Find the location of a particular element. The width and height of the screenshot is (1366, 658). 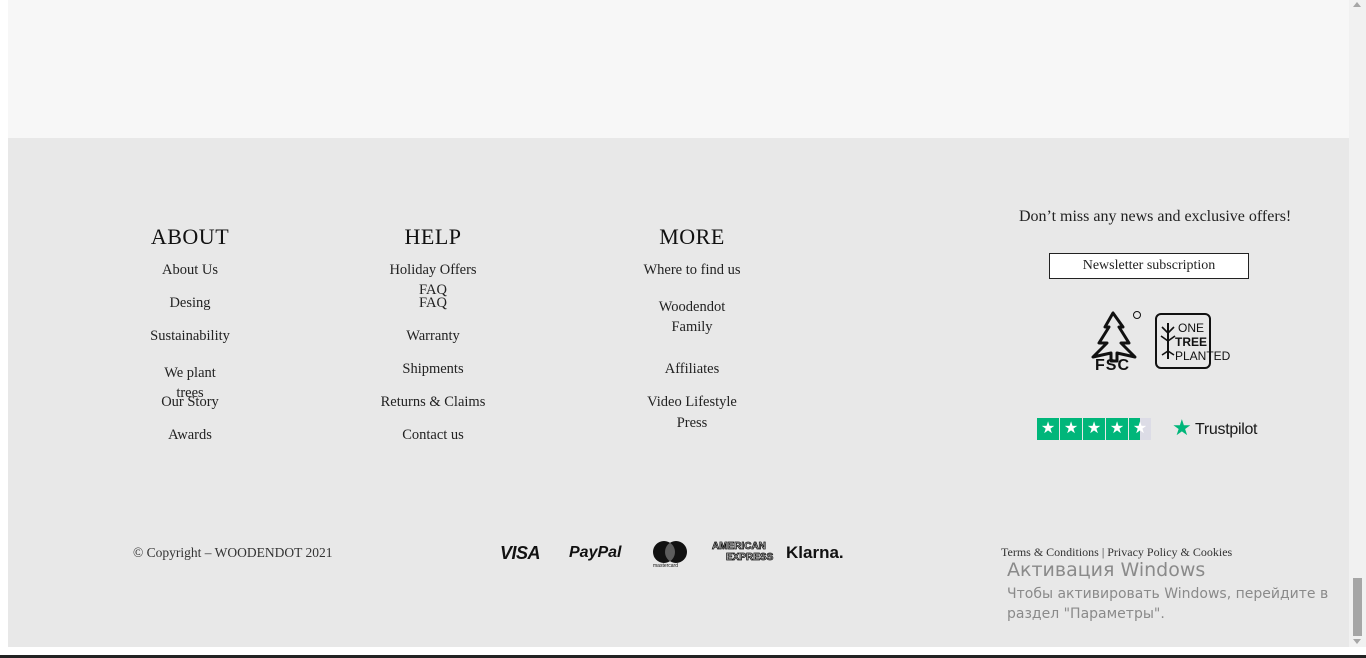

link-where-to-find-us: Where to find us is located at coordinates (692, 270).